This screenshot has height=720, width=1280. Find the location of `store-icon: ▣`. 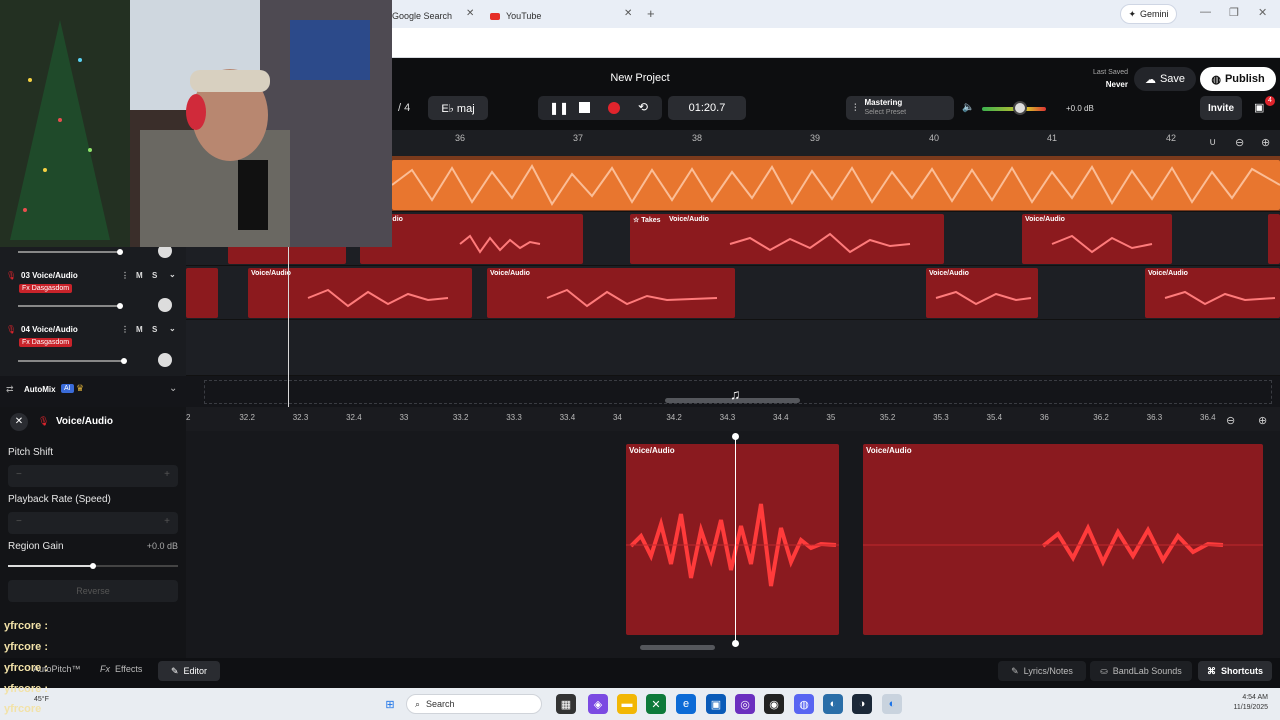

store-icon: ▣ is located at coordinates (716, 704).